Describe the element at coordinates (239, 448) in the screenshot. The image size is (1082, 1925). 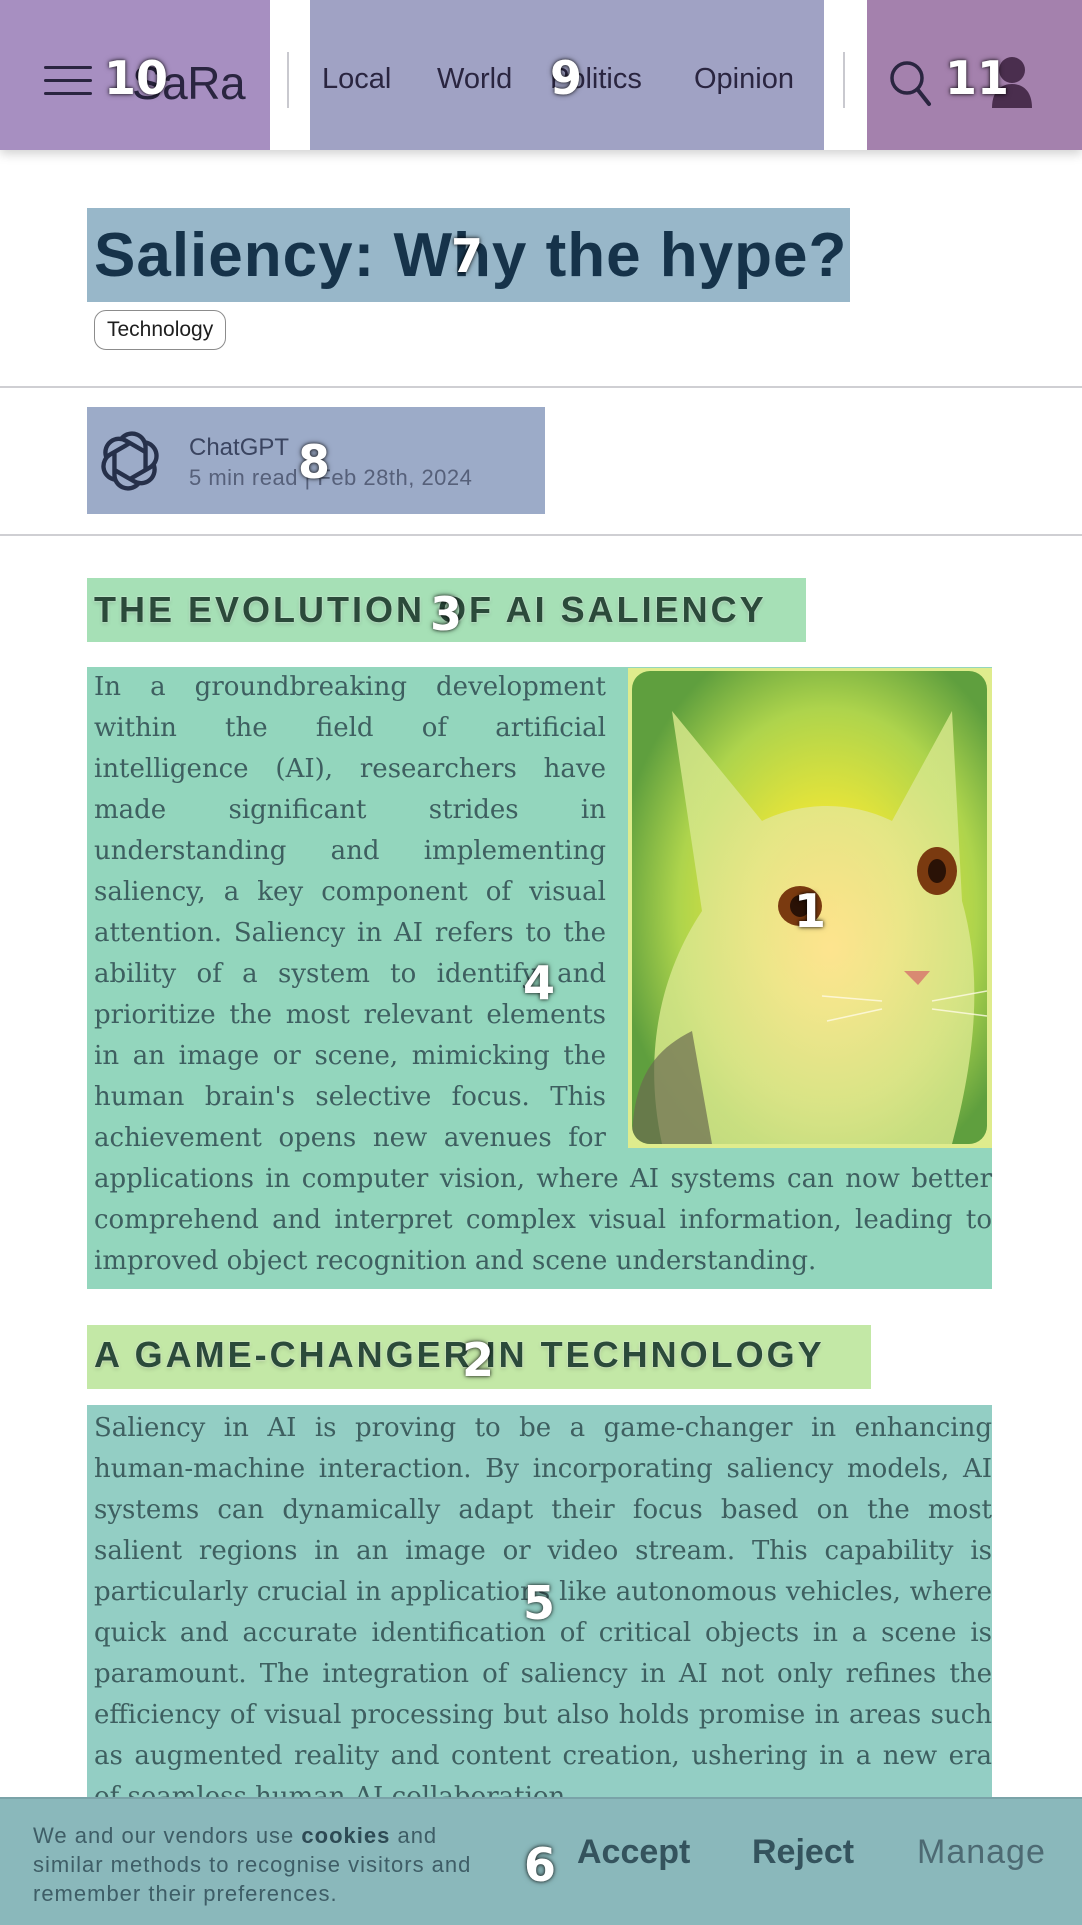
I see `author-name: ChatGPT` at that location.